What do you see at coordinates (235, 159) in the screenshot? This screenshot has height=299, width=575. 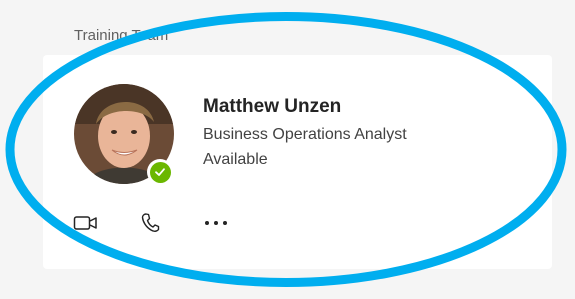 I see `presence-status: Available` at bounding box center [235, 159].